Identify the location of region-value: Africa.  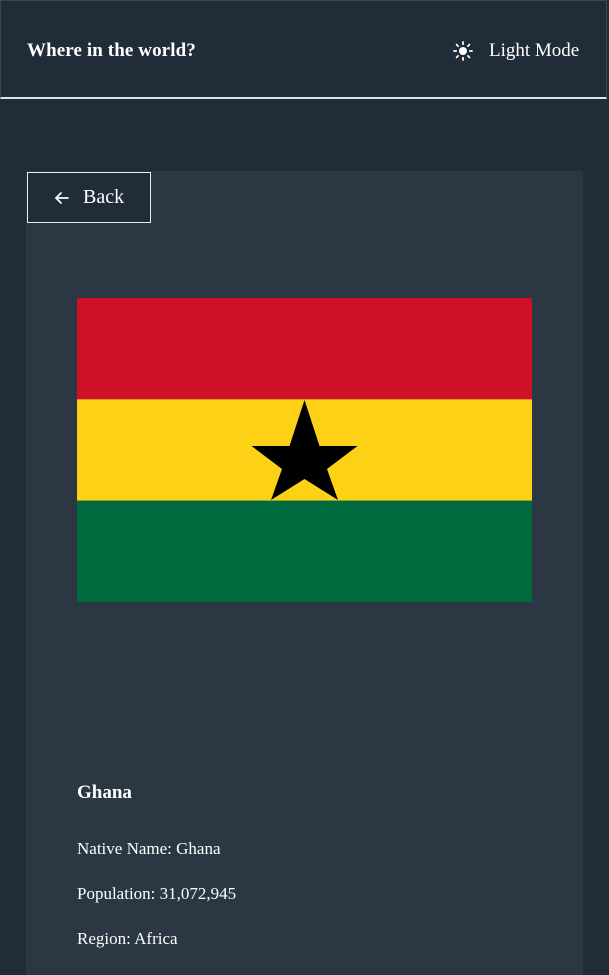
(156, 938).